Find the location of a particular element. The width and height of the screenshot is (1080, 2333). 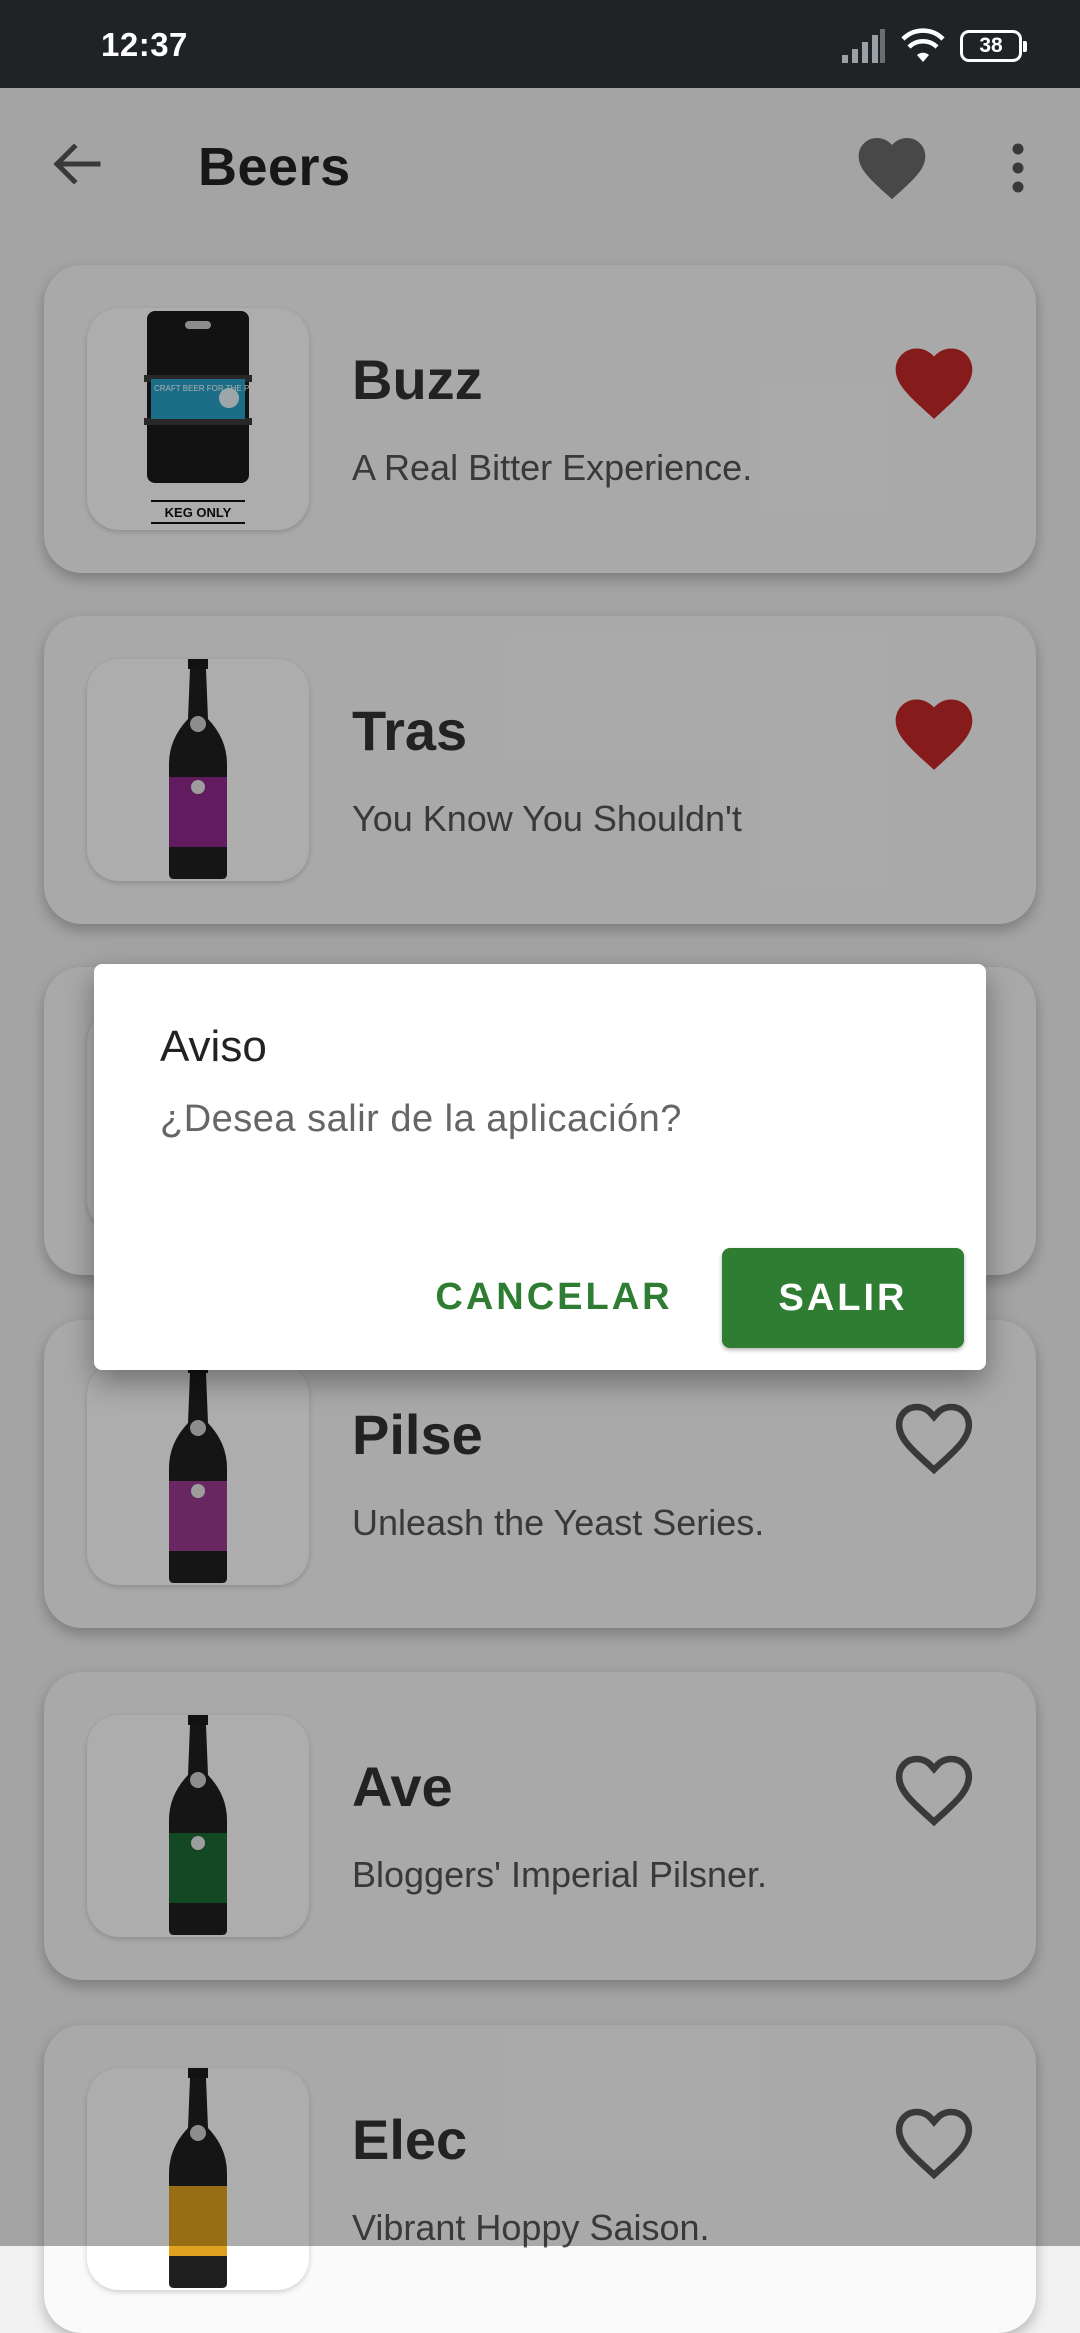

dialog-message: ¿Desea salir de la aplicación? is located at coordinates (421, 1119).